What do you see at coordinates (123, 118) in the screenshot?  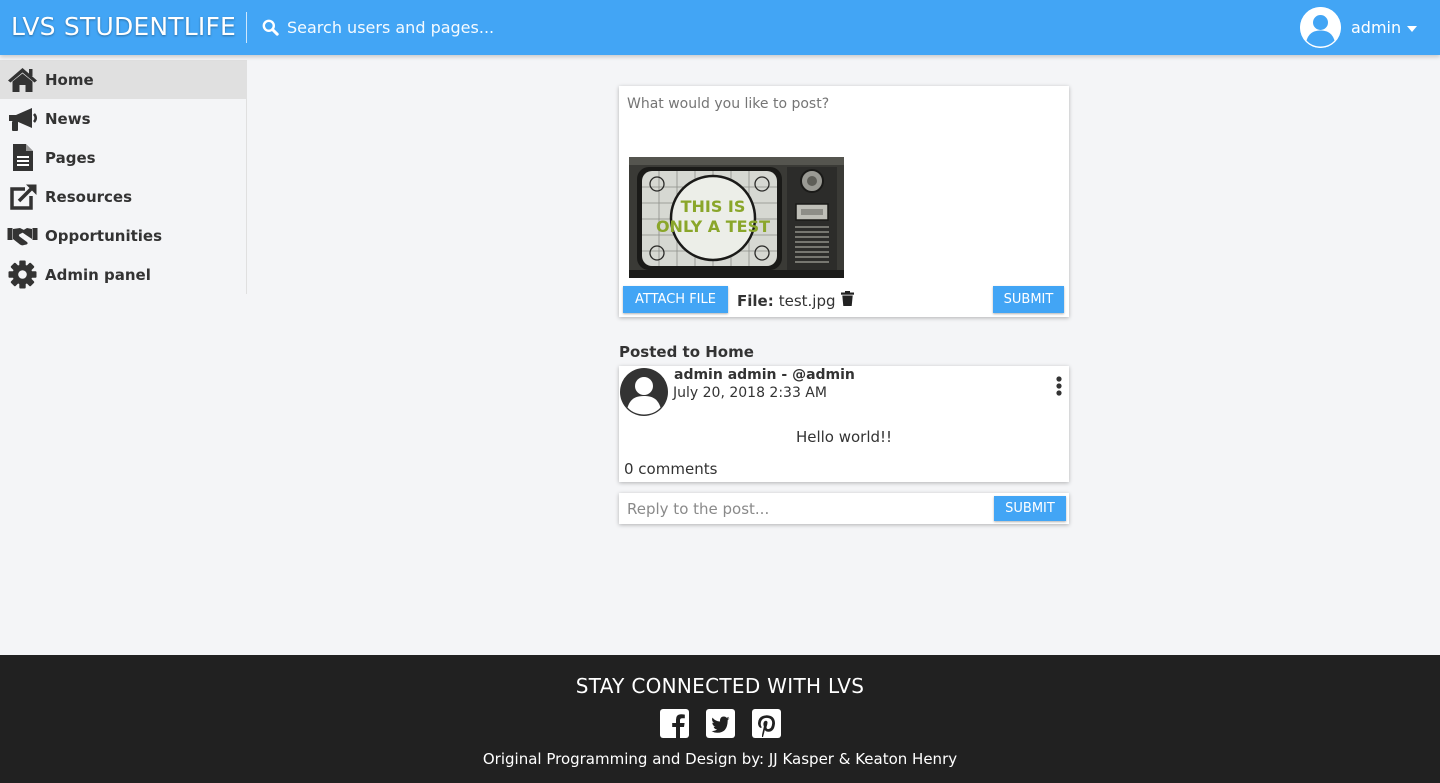 I see `sidebar-item-news: News` at bounding box center [123, 118].